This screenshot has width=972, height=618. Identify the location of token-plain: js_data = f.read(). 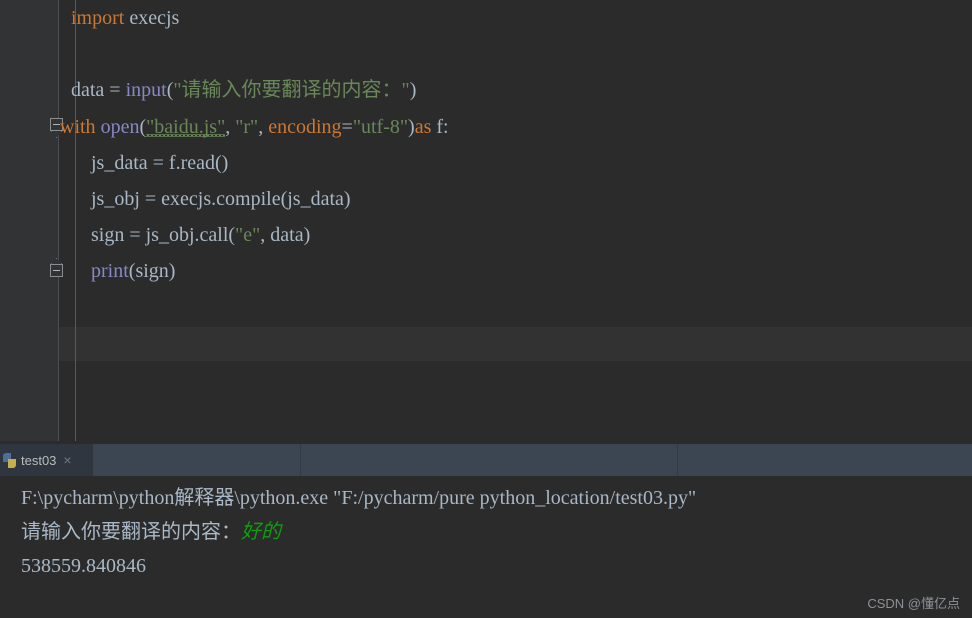
(150, 163).